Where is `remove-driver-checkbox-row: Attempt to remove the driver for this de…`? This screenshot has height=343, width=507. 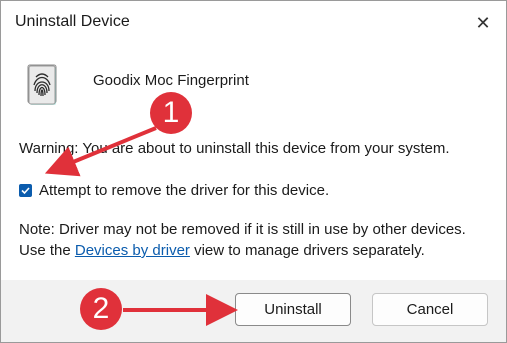
remove-driver-checkbox-row: Attempt to remove the driver for this de… is located at coordinates (174, 190).